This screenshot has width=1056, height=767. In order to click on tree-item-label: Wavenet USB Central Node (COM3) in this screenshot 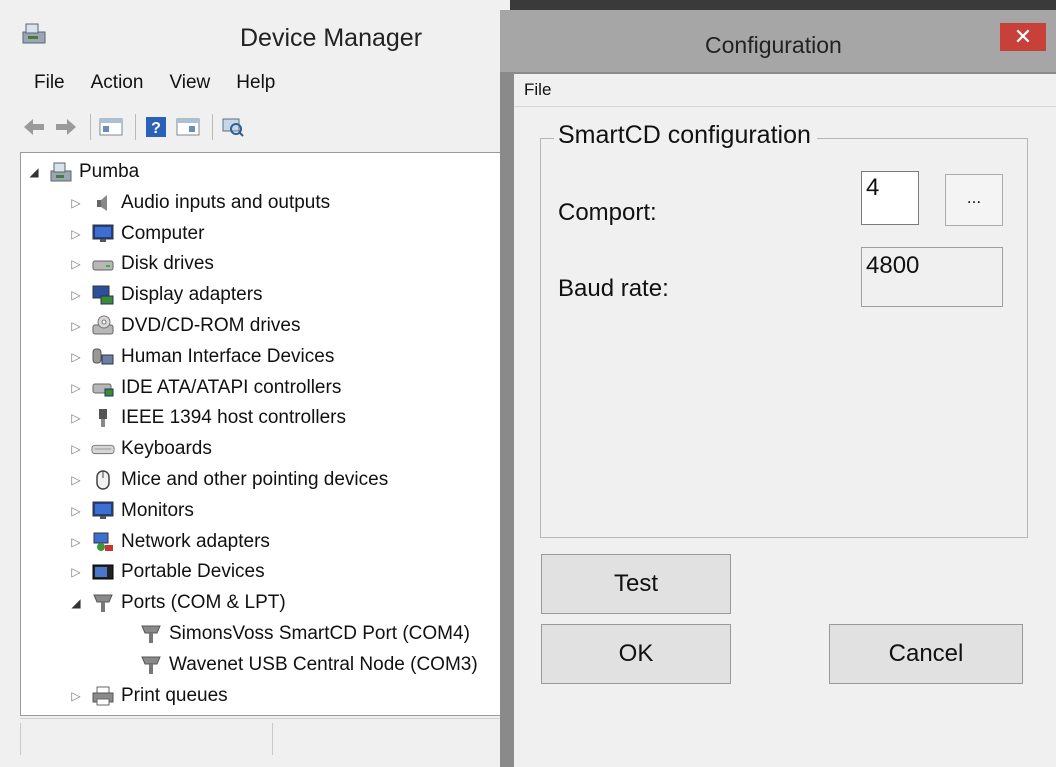, I will do `click(323, 664)`.